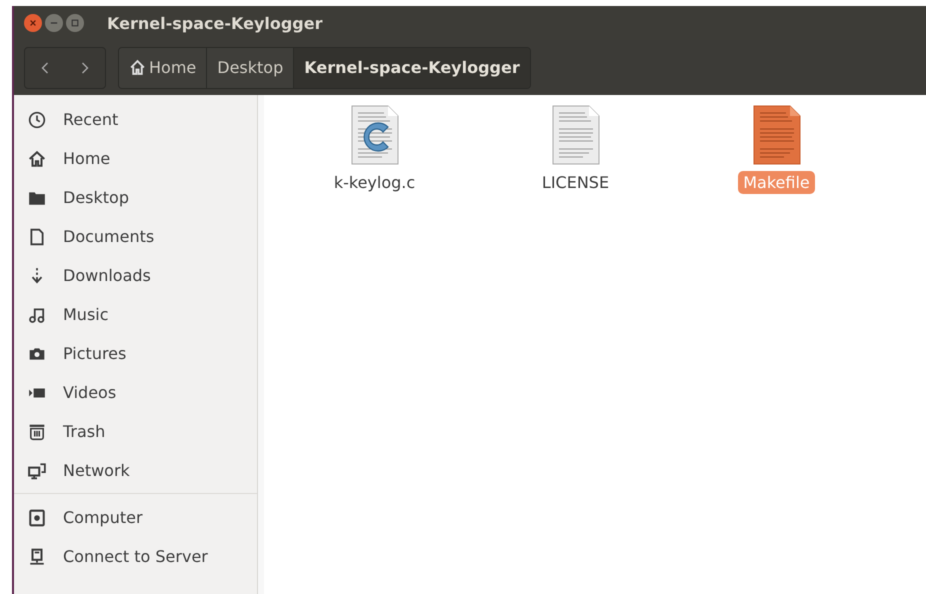 Image resolution: width=926 pixels, height=594 pixels. I want to click on music-icon, so click(37, 315).